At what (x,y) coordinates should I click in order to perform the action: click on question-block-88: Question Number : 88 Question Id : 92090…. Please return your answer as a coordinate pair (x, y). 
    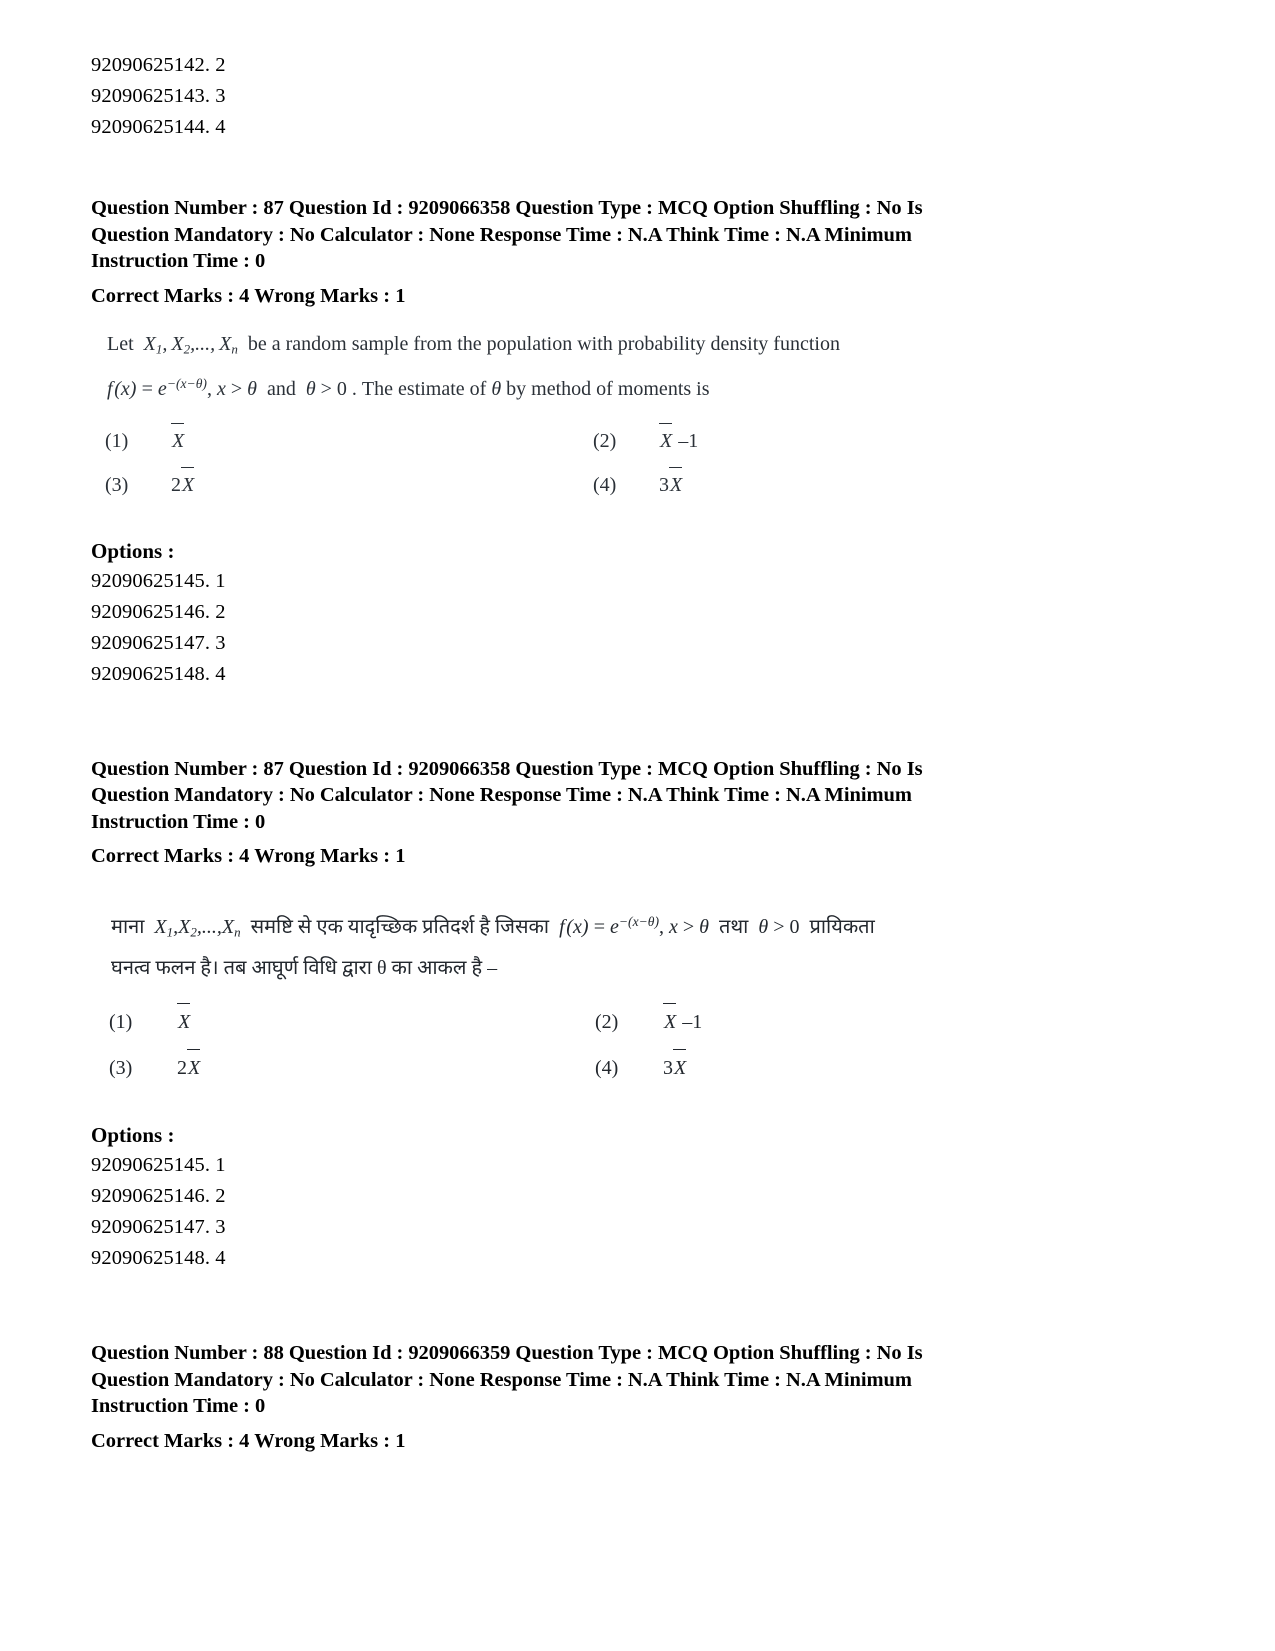
    Looking at the image, I should click on (586, 1397).